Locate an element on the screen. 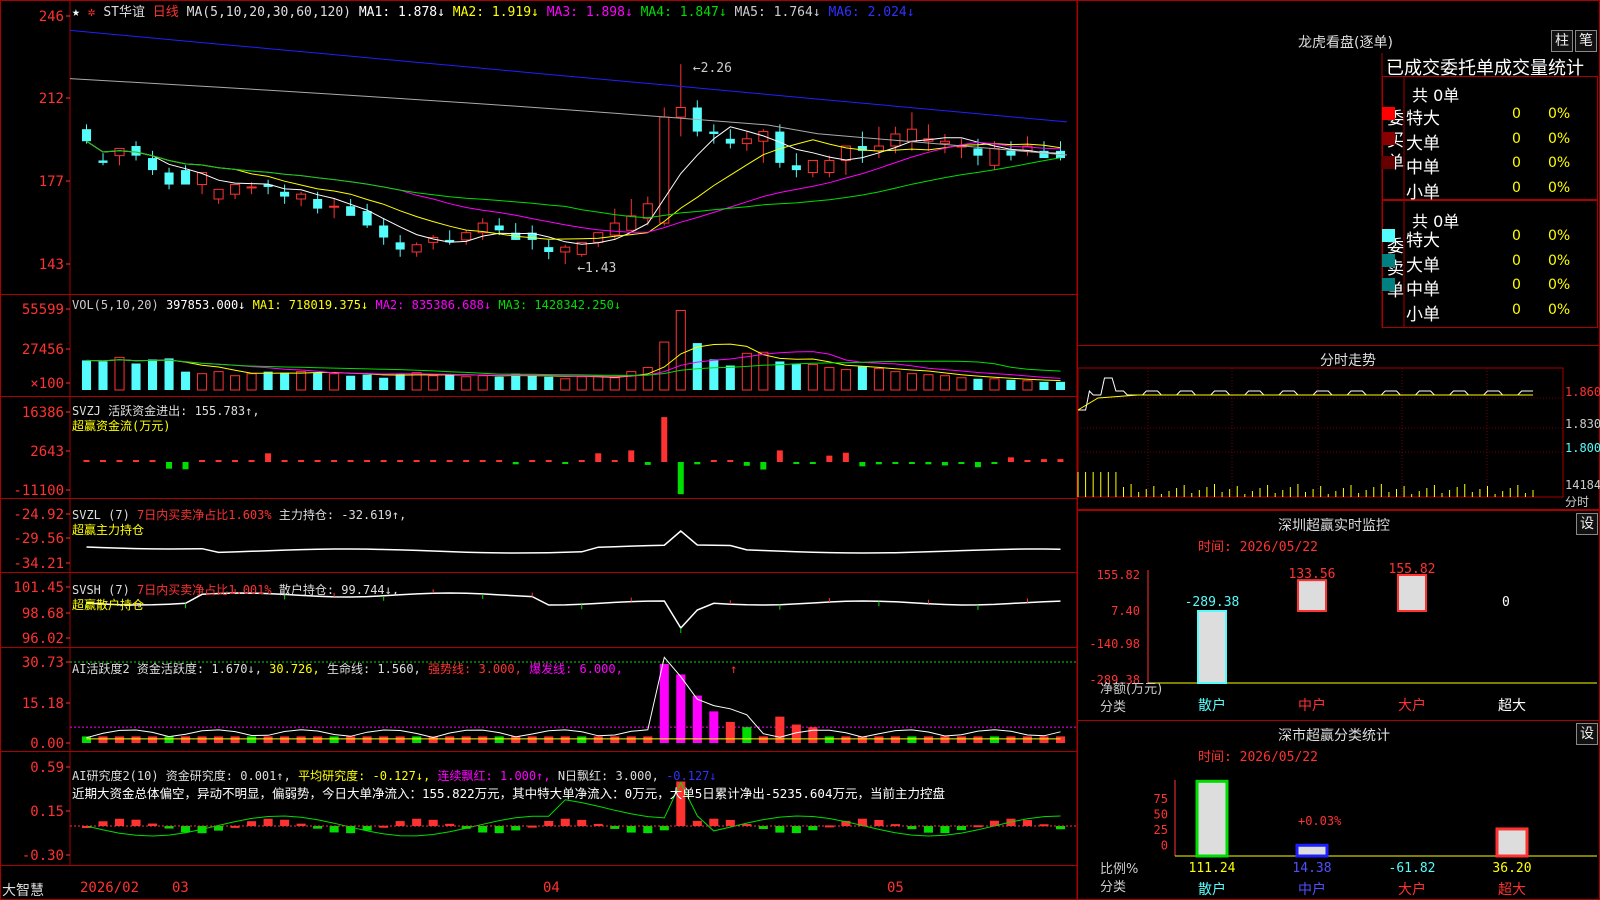 This screenshot has width=1600, height=900. svzj-tick-0: 16386 is located at coordinates (43, 413).